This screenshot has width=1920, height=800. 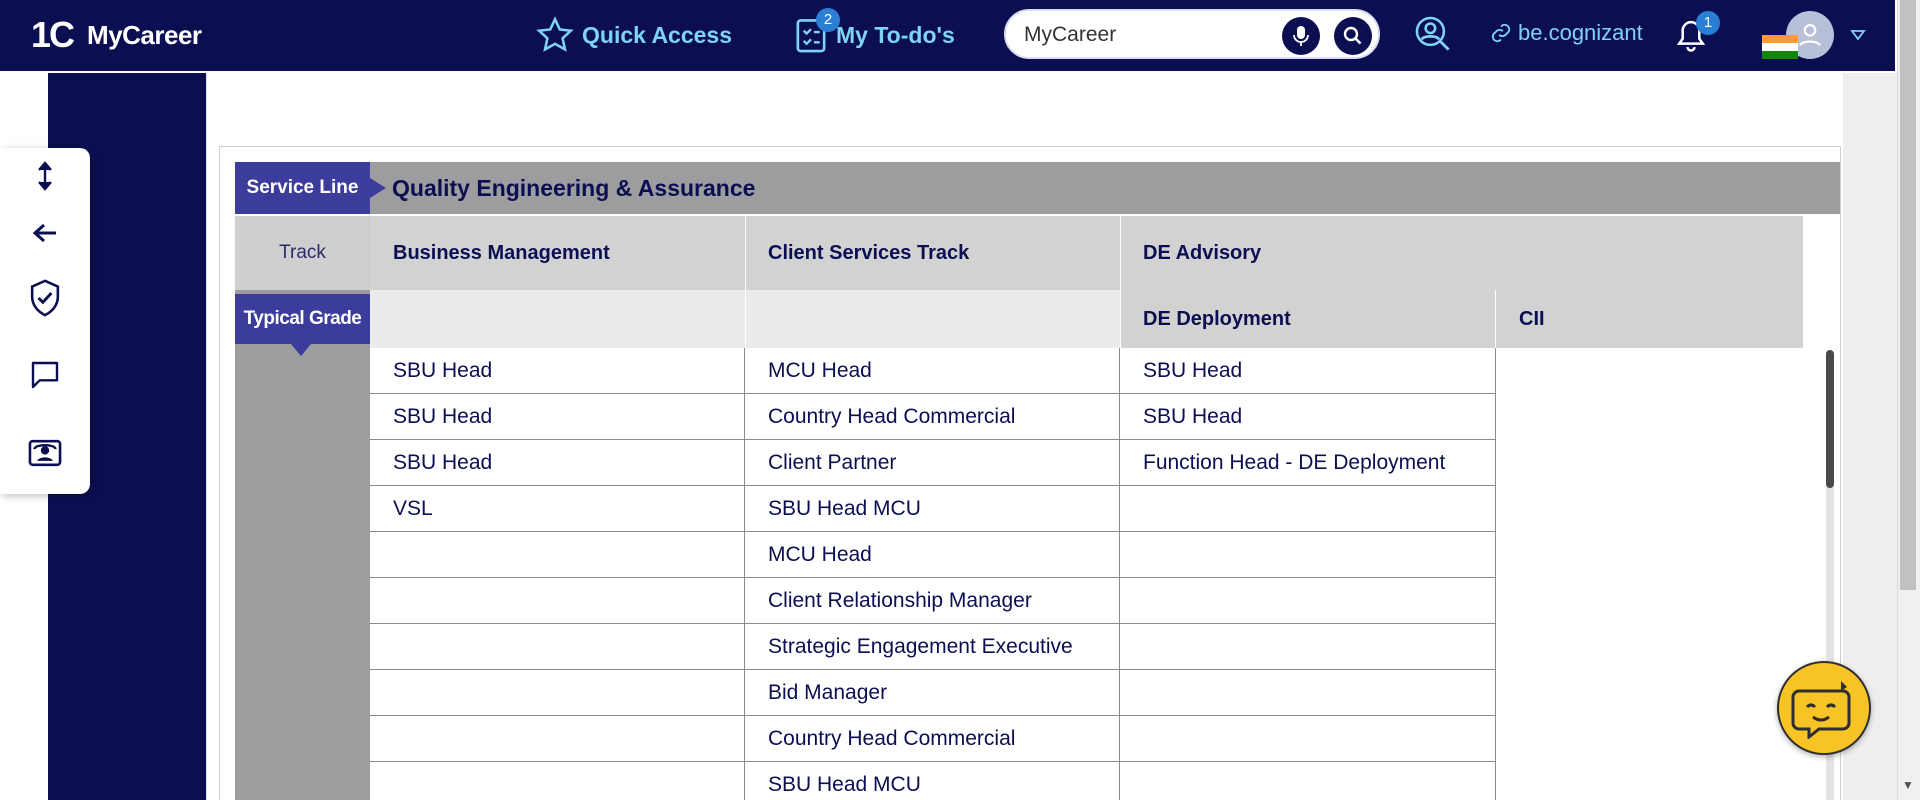 I want to click on floating-toolbar, so click(x=45, y=321).